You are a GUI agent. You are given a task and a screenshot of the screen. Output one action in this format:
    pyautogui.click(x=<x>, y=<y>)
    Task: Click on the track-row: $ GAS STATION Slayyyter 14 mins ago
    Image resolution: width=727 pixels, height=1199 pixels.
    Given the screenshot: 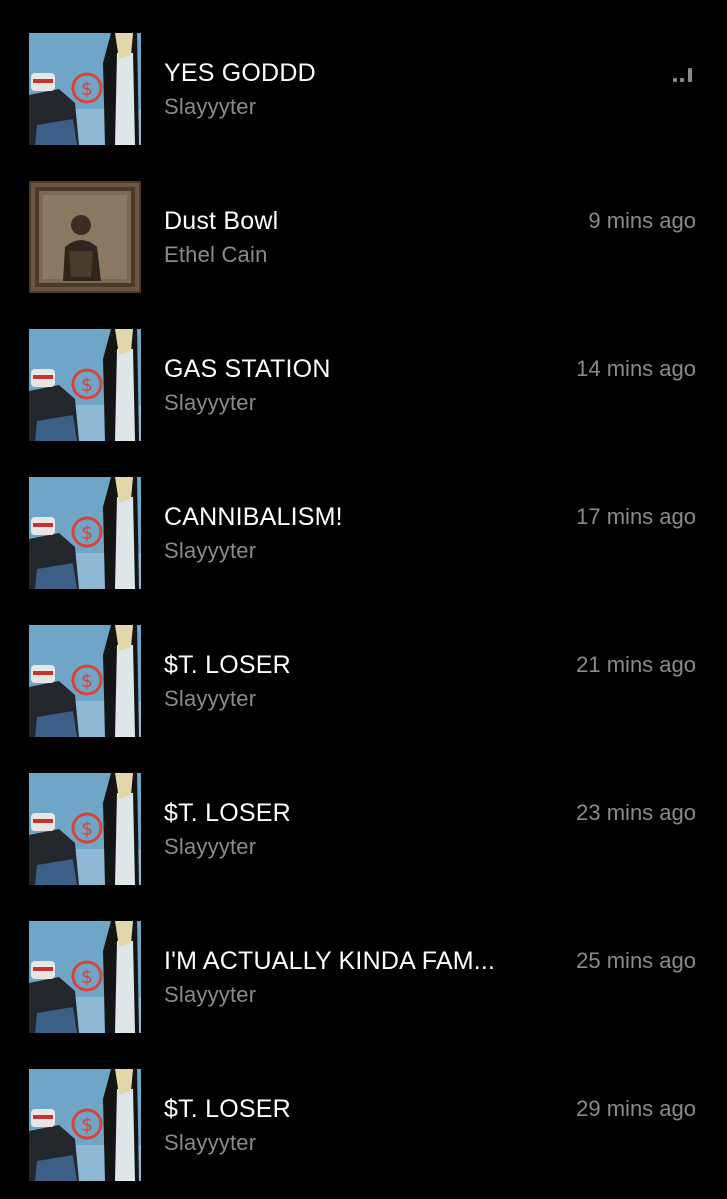 What is the action you would take?
    pyautogui.click(x=363, y=370)
    